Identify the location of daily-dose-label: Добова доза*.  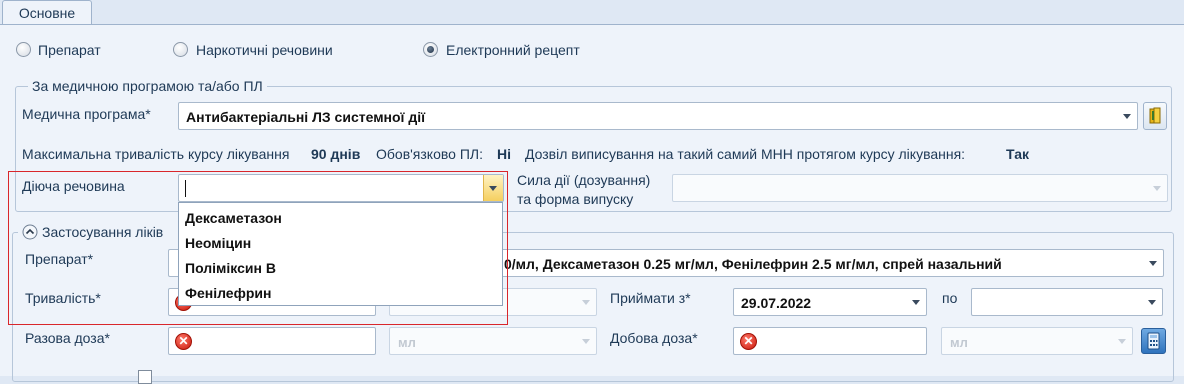
(654, 338).